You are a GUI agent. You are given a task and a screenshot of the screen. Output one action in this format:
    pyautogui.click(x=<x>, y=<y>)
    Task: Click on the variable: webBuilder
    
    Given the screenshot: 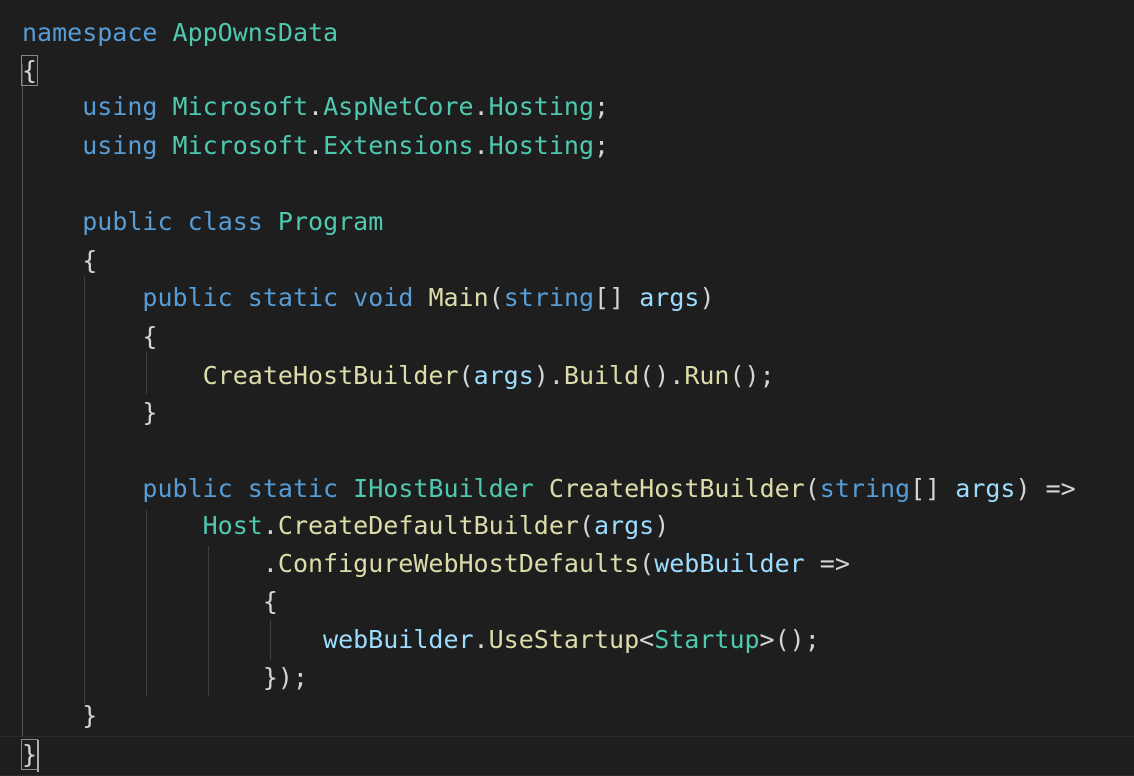 What is the action you would take?
    pyautogui.click(x=398, y=639)
    